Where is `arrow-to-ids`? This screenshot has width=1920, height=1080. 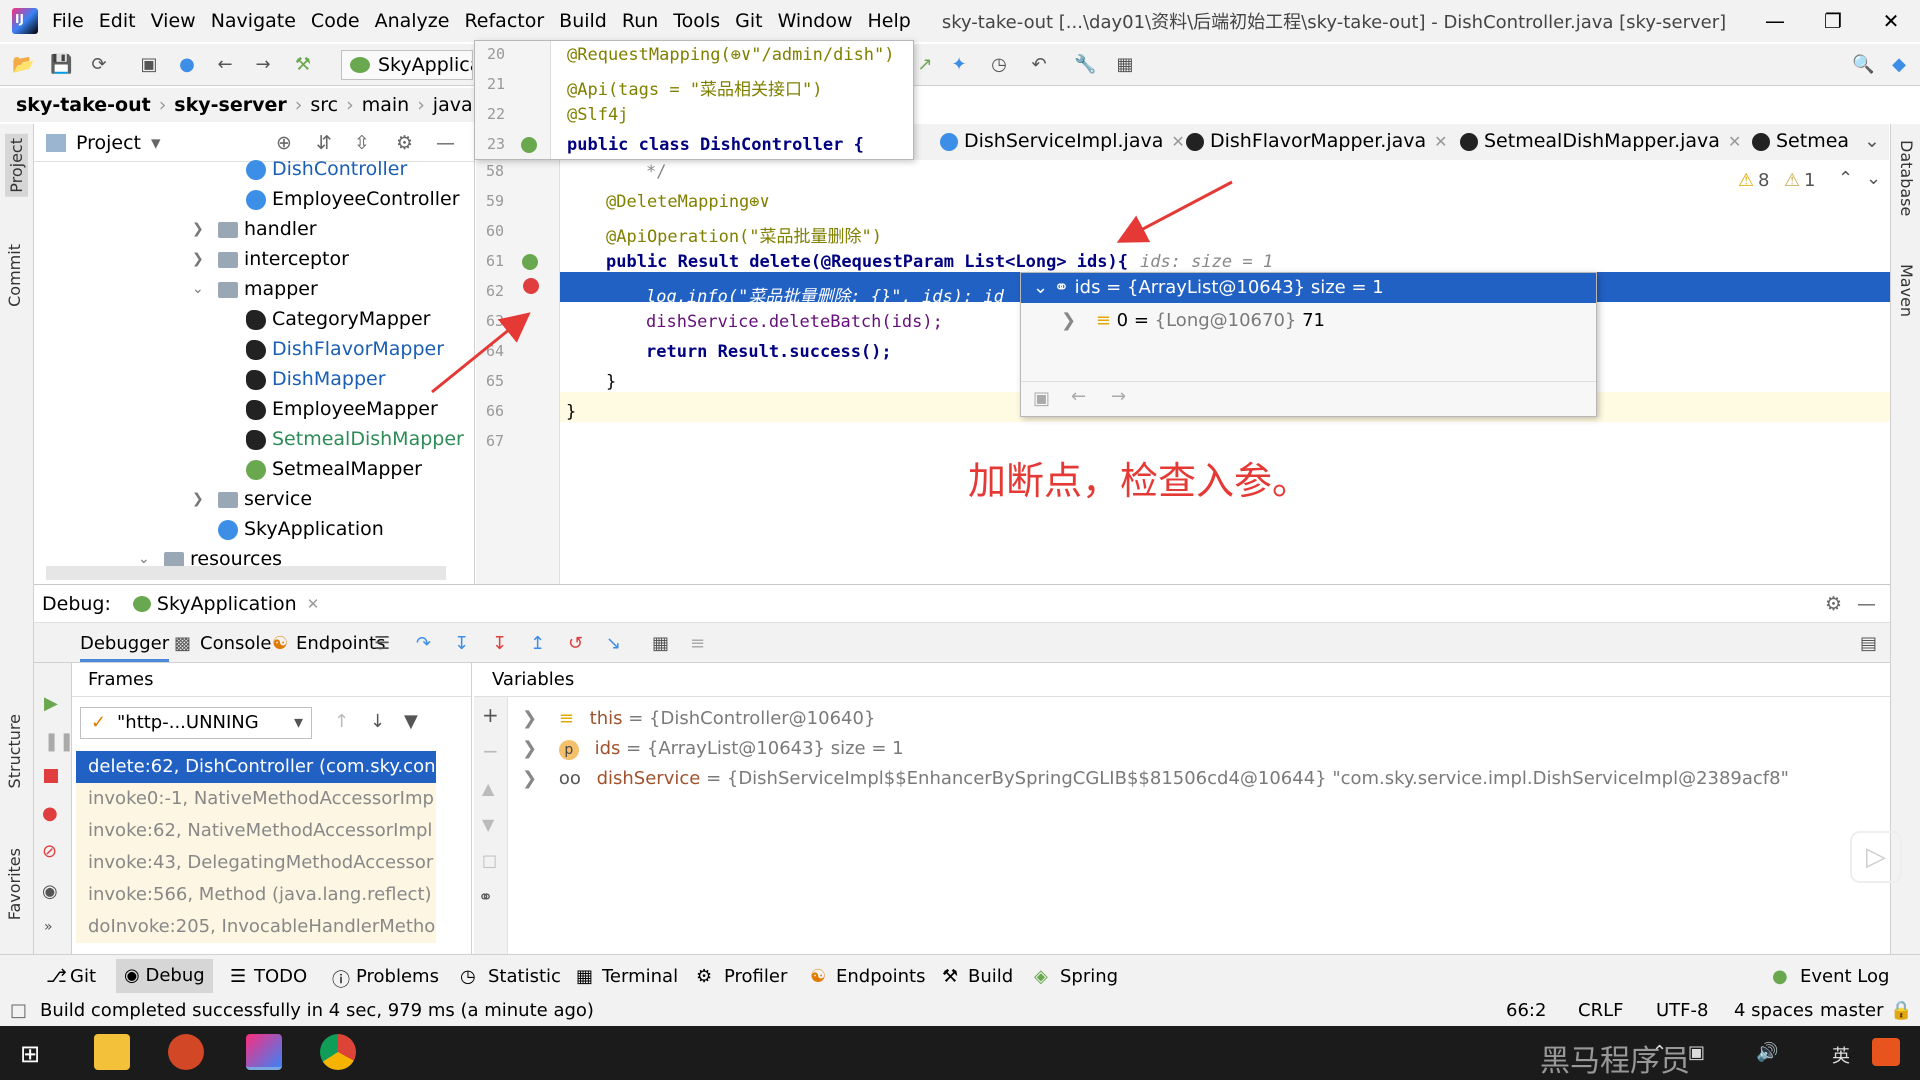
arrow-to-ids is located at coordinates (1174, 211).